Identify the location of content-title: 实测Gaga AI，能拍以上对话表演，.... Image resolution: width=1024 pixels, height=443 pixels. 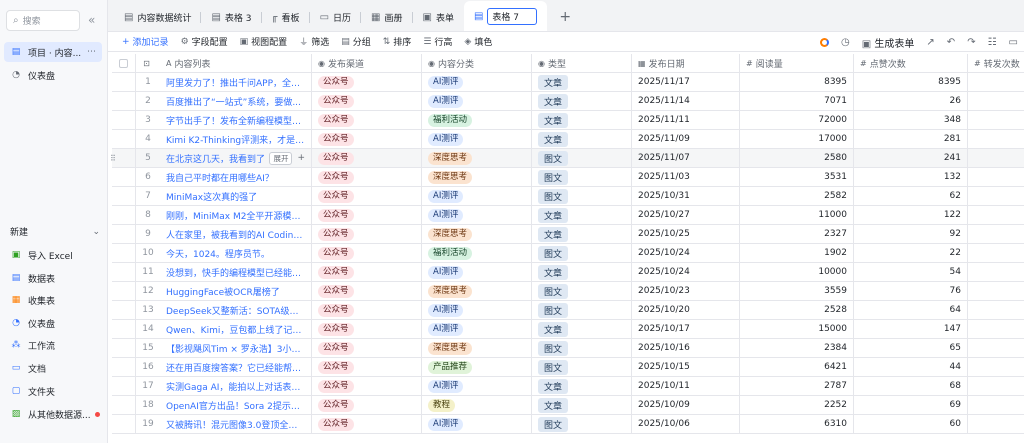
(235, 386).